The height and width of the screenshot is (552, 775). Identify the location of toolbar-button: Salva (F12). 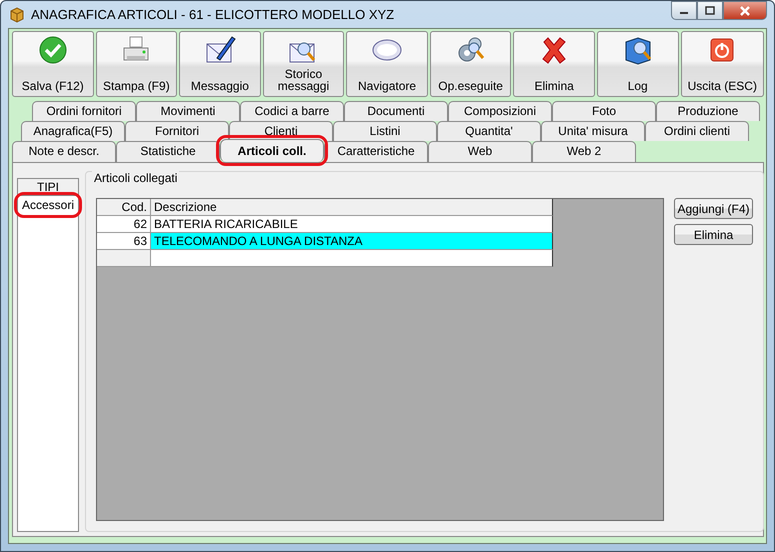
(53, 64).